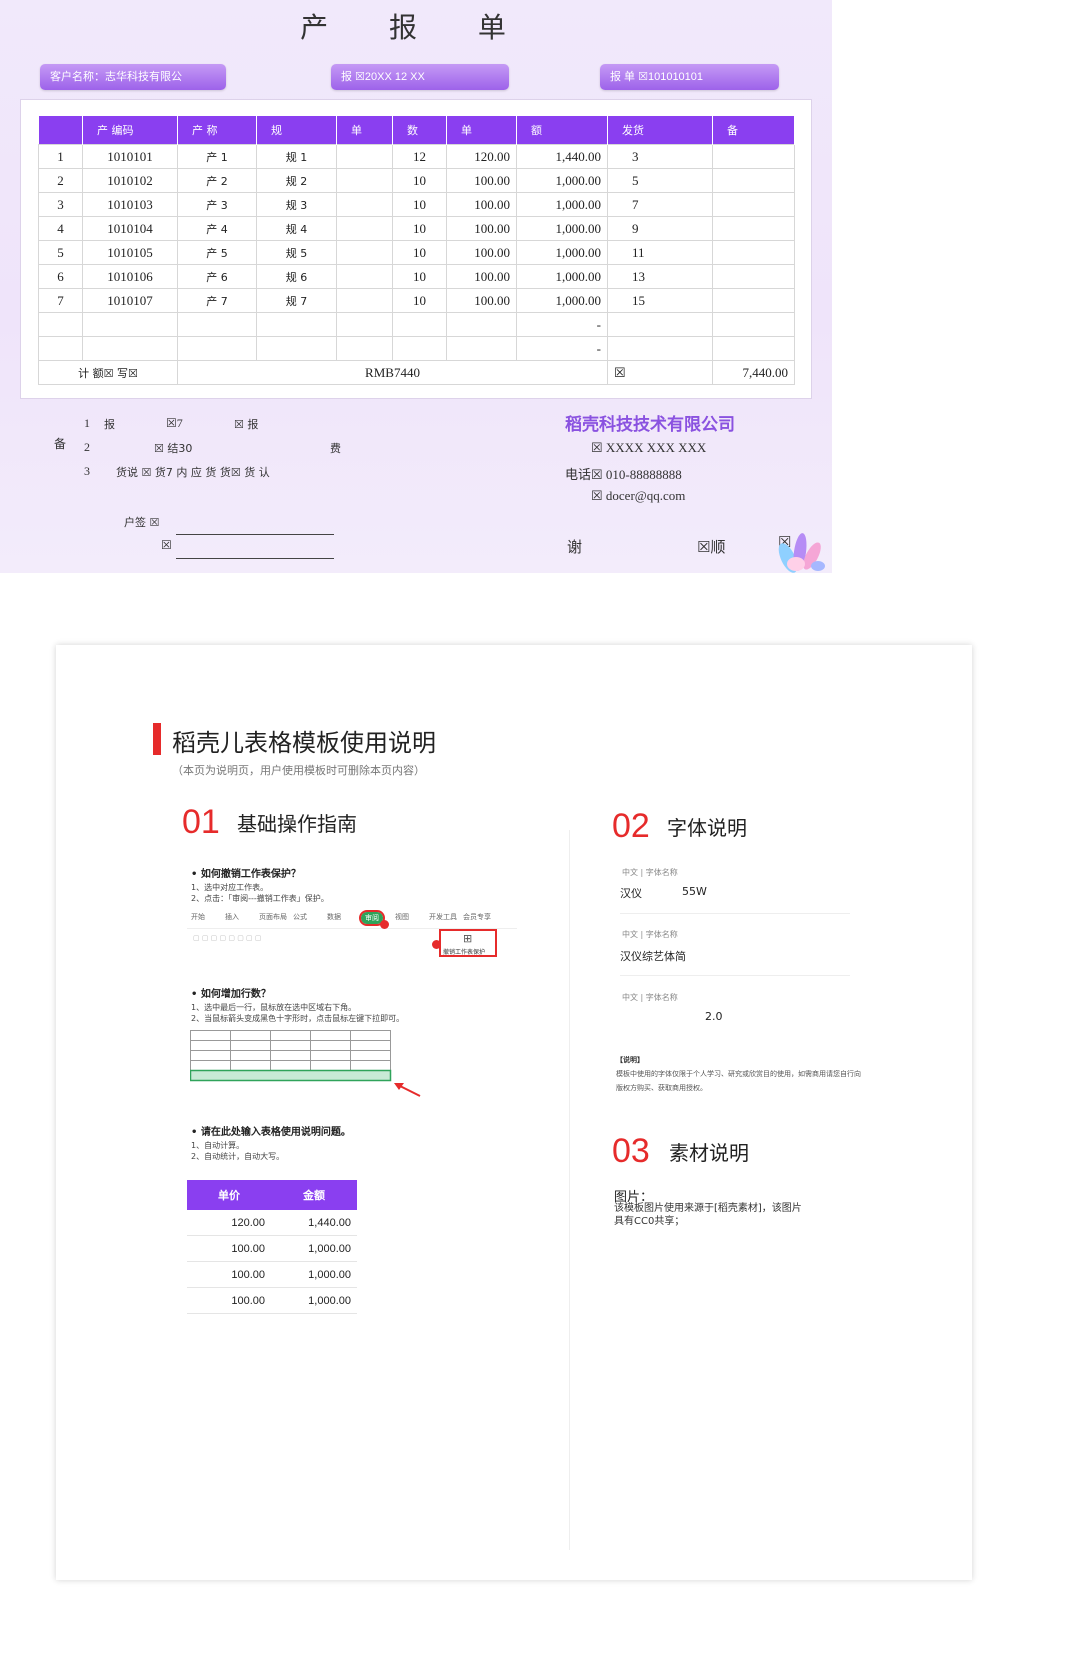 The width and height of the screenshot is (1080, 1663). Describe the element at coordinates (60, 276) in the screenshot. I see `invoice-cell: 6` at that location.